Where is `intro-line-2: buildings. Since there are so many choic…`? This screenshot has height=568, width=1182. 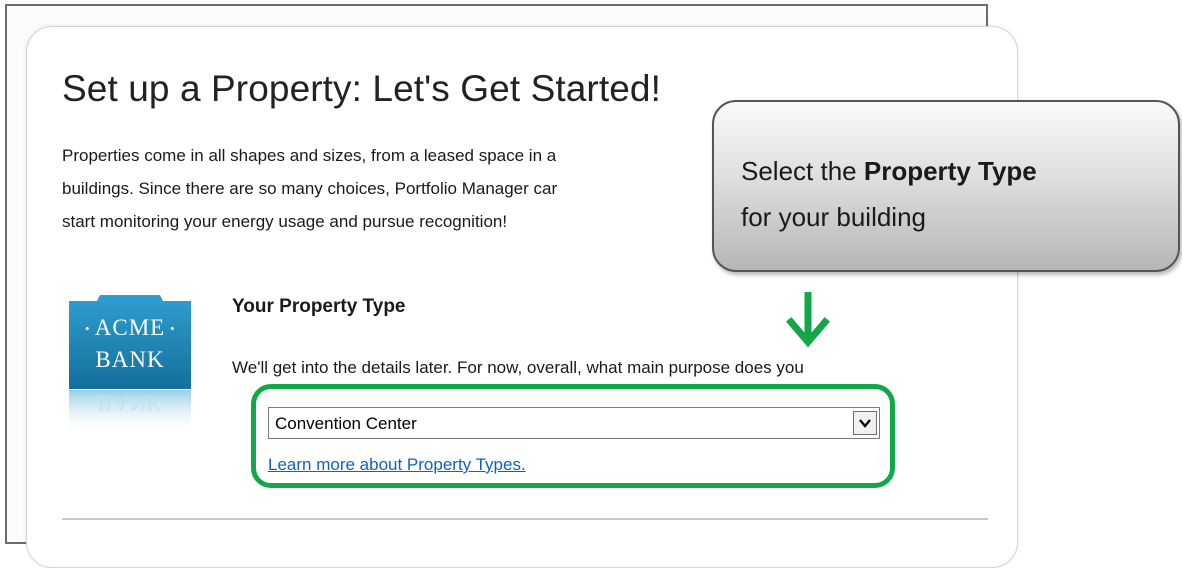
intro-line-2: buildings. Since there are so many choic… is located at coordinates (310, 188).